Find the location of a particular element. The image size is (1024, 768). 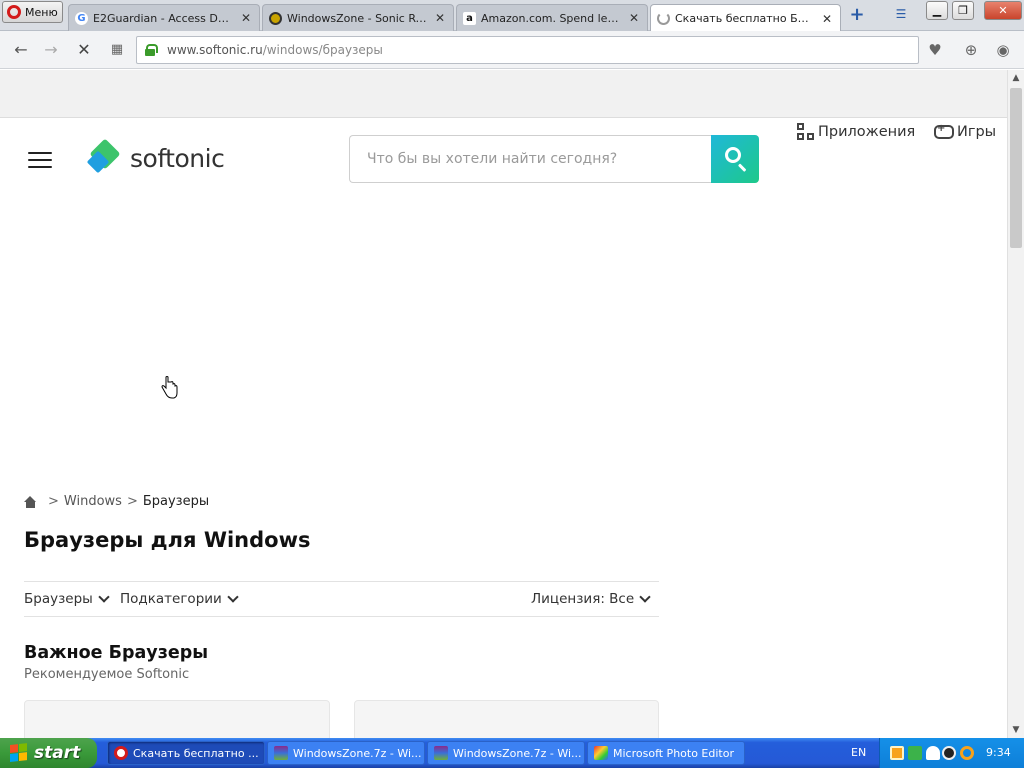

nav-games: Игры is located at coordinates (965, 132).